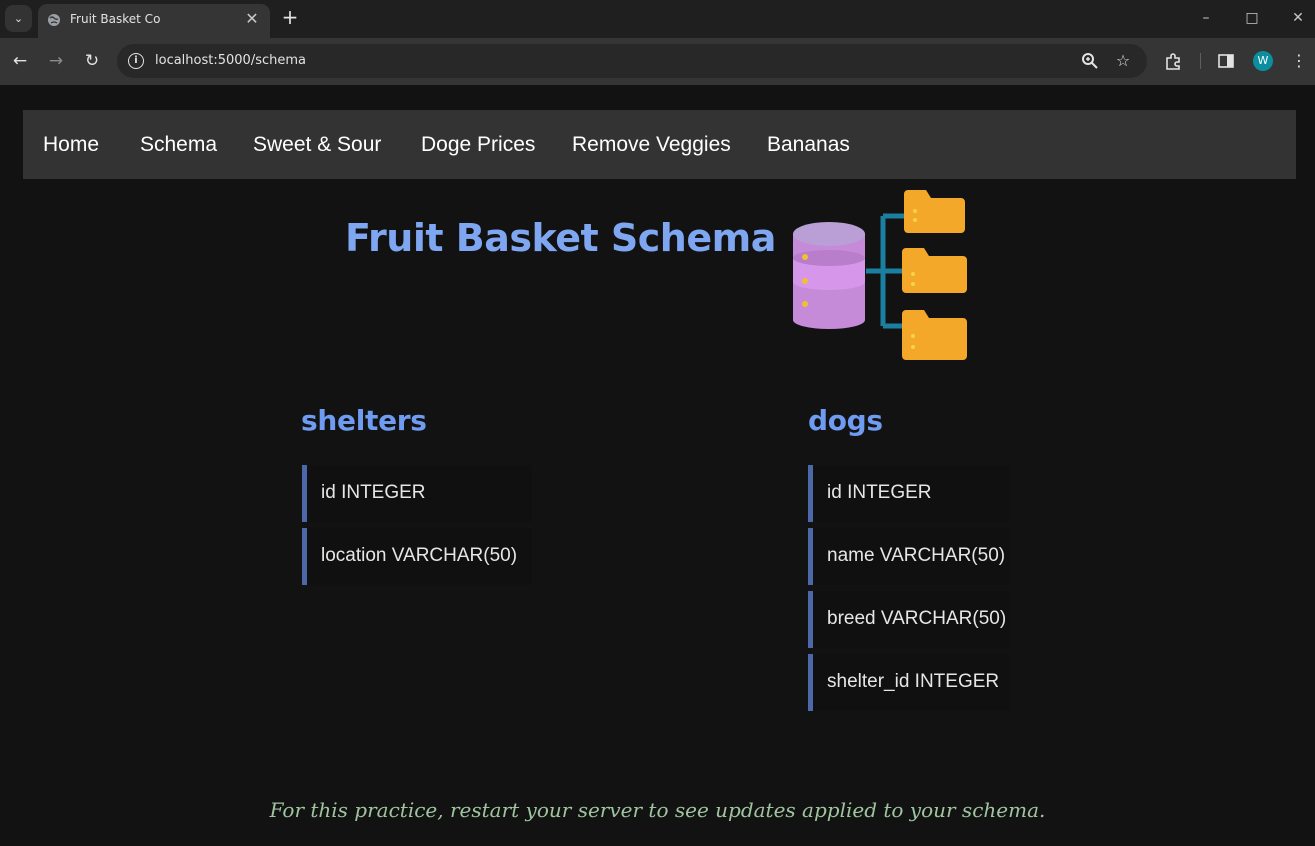  Describe the element at coordinates (1200, 61) in the screenshot. I see `toolbar-separator` at that location.